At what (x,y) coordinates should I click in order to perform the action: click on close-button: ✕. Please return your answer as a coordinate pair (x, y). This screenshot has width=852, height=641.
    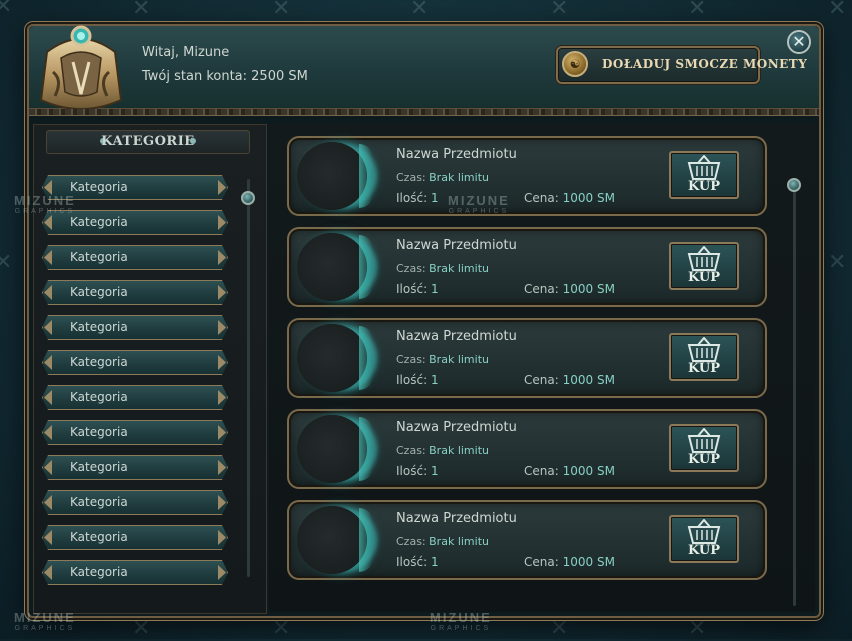
    Looking at the image, I should click on (799, 42).